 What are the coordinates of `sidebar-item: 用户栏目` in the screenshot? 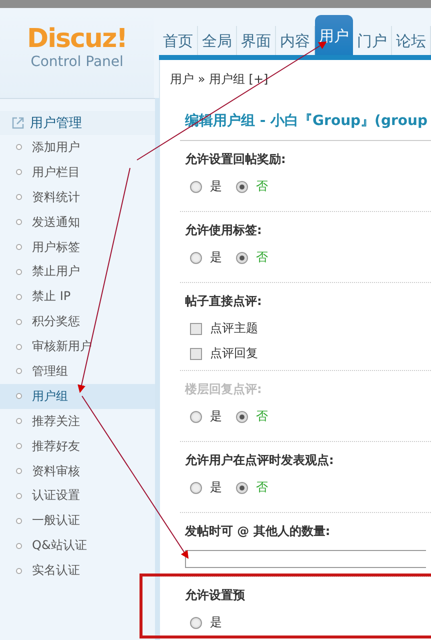 It's located at (77, 172).